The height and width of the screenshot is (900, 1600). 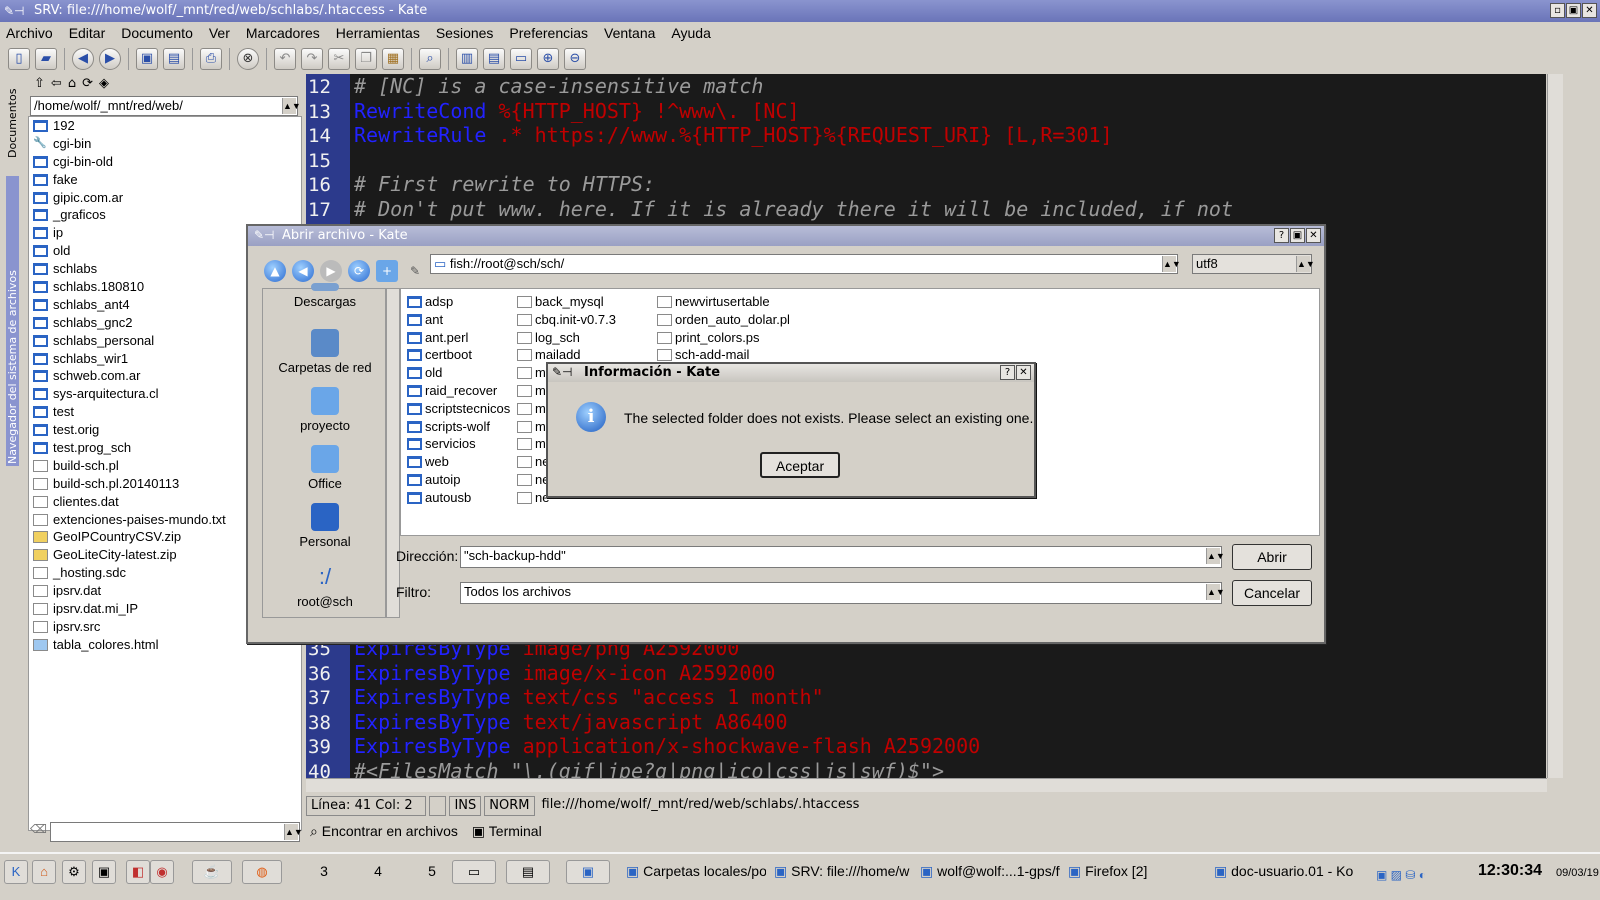 What do you see at coordinates (844, 871) in the screenshot?
I see `task-button: ▣ SRV: file:///home/w` at bounding box center [844, 871].